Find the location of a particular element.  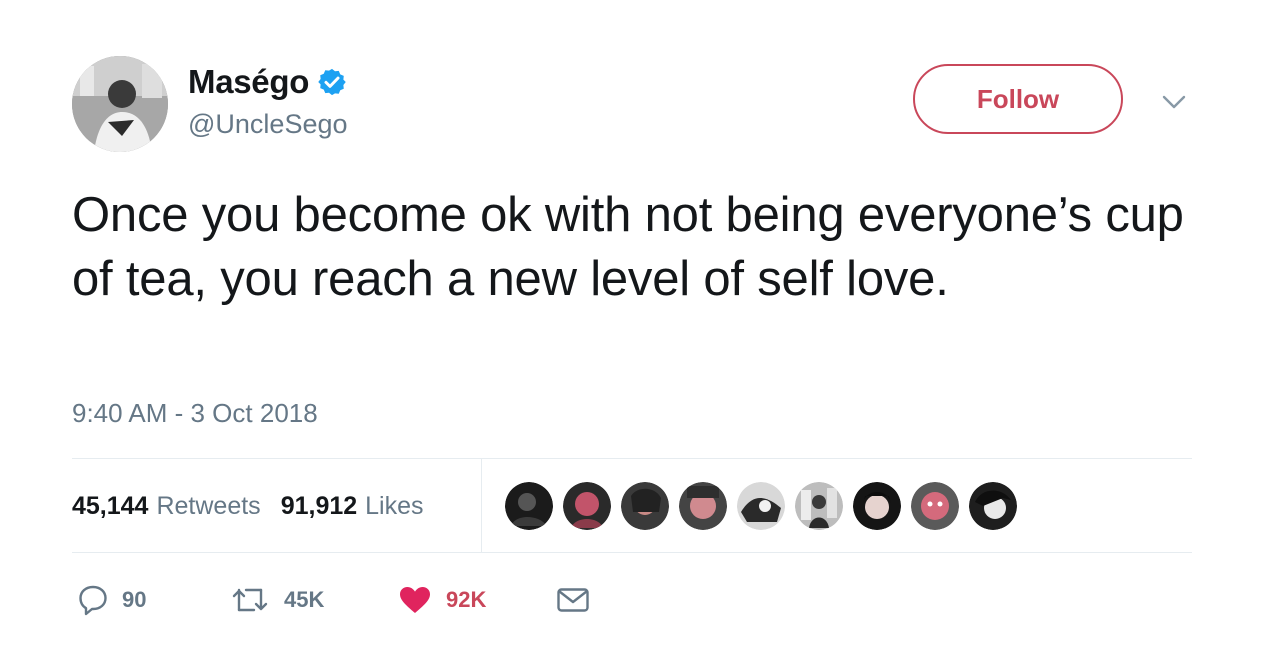

retweets-stat: 45,144 Retweets is located at coordinates (166, 506).